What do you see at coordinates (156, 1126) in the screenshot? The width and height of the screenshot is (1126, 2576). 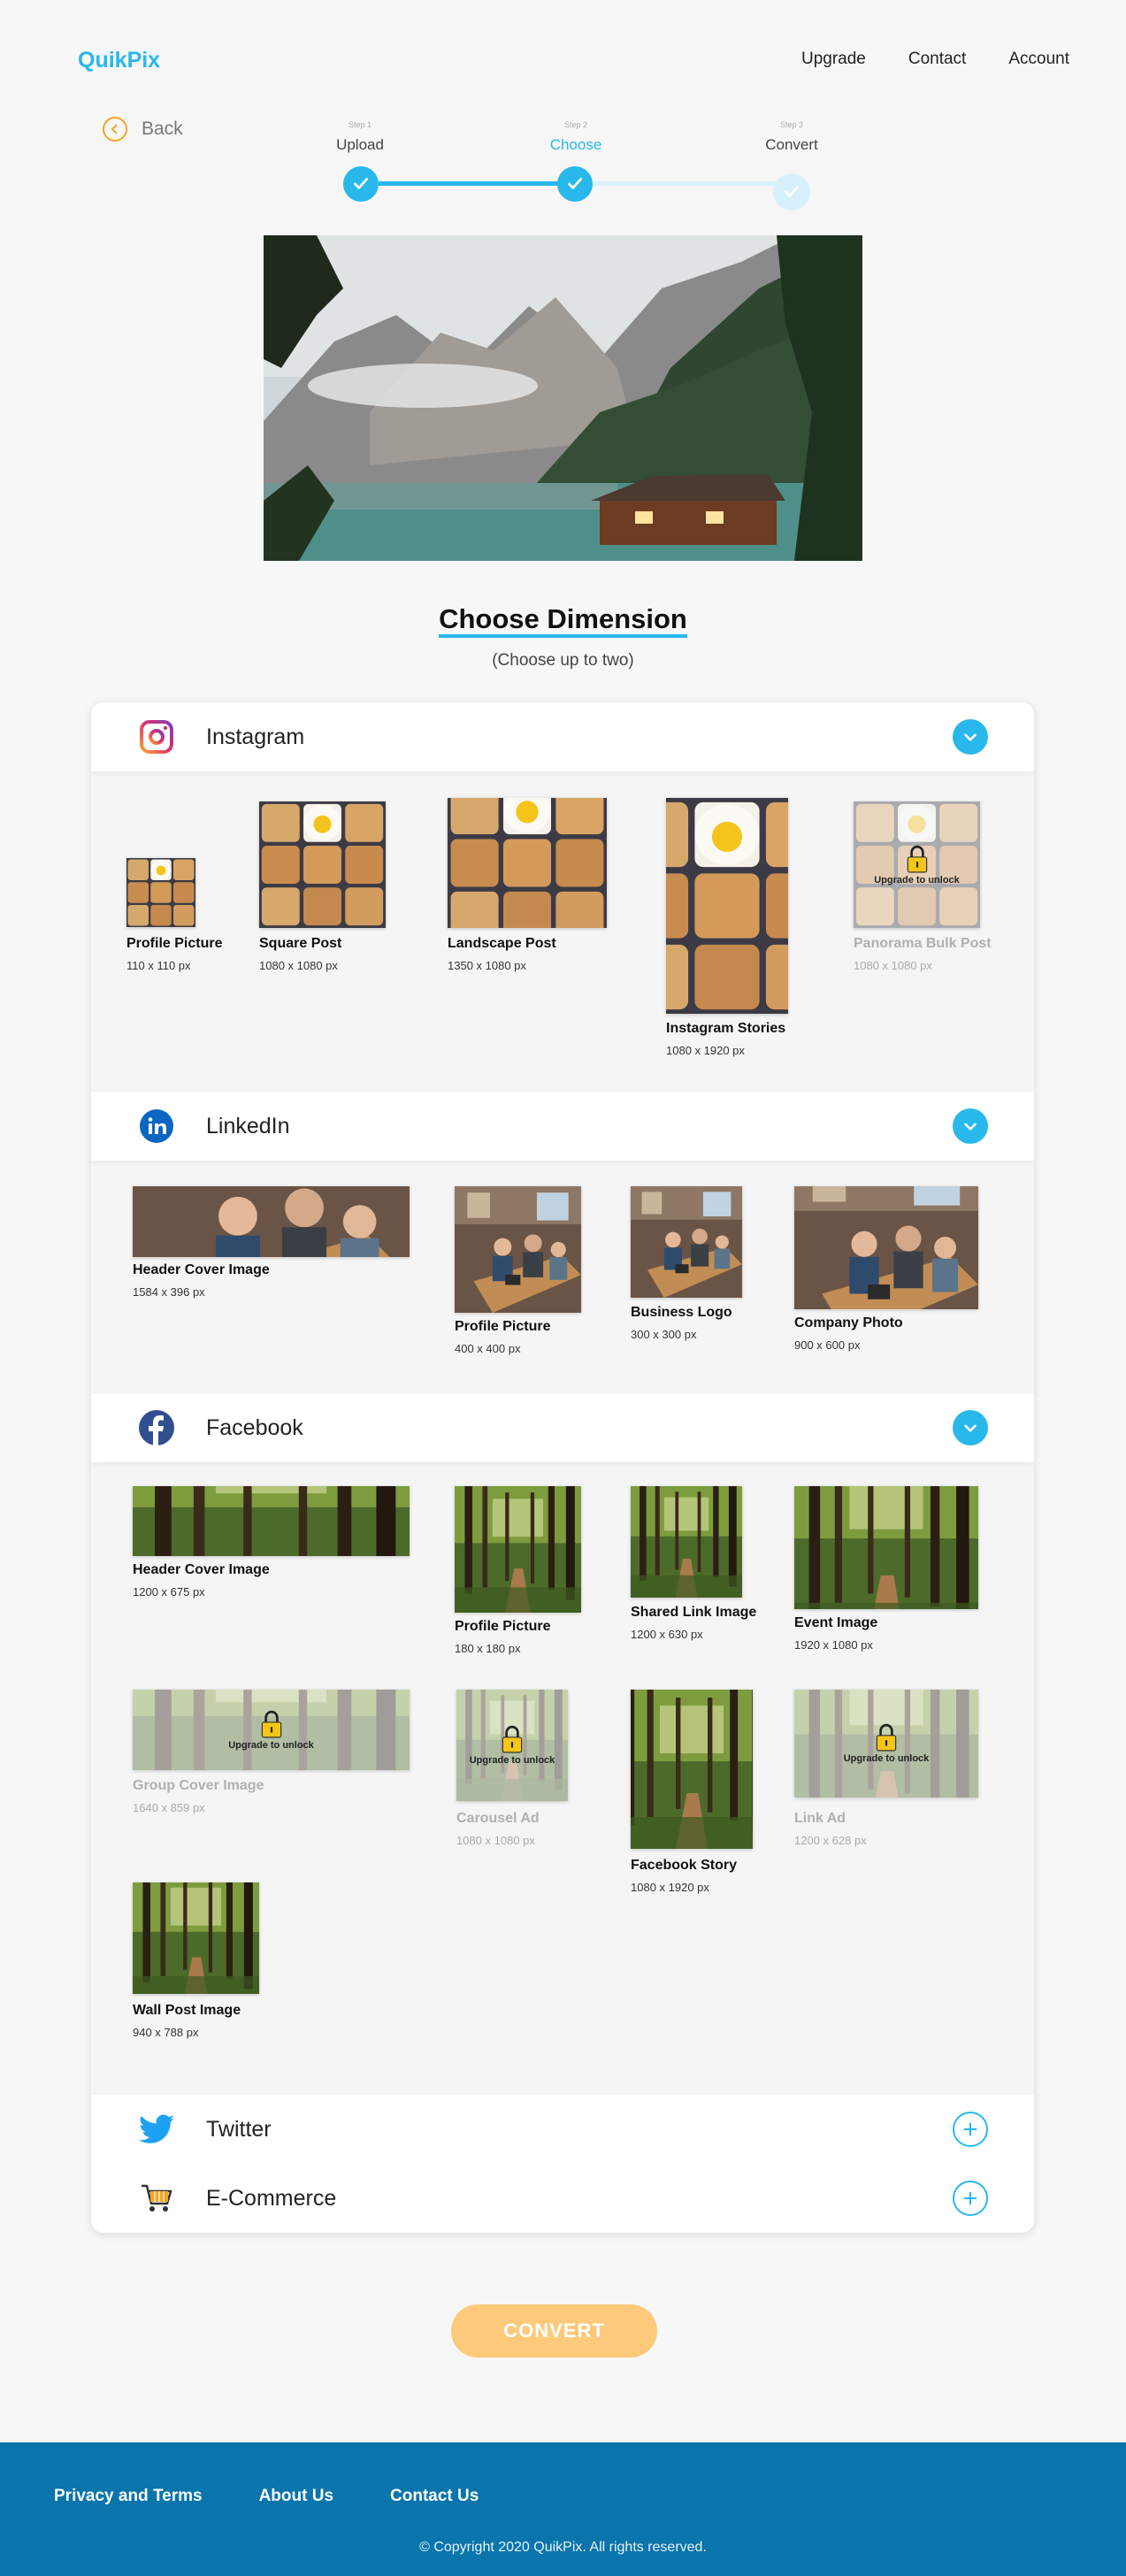 I see `linkedin-icon` at bounding box center [156, 1126].